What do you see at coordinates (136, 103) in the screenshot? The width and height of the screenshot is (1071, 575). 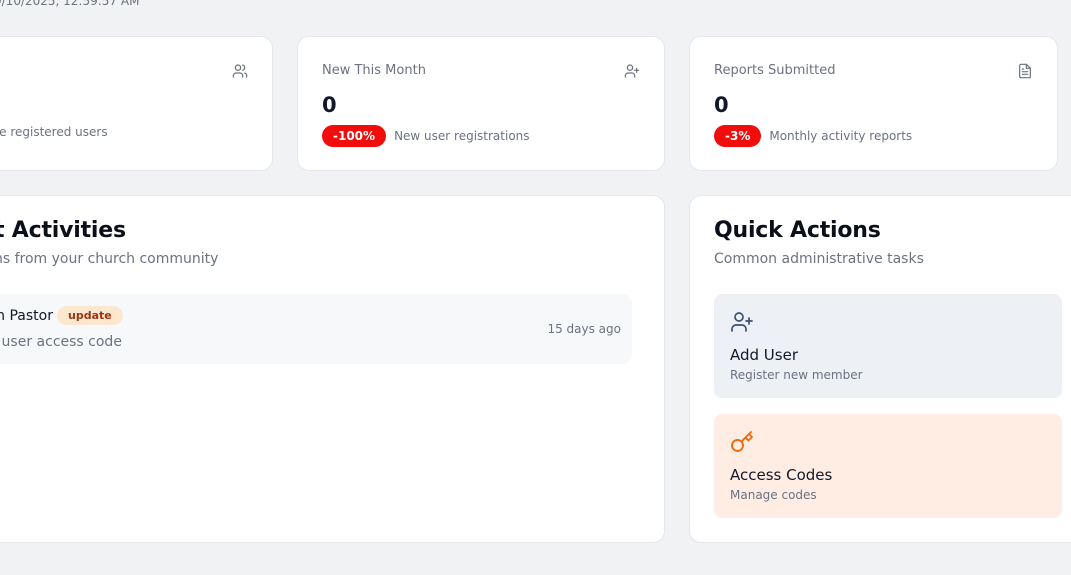 I see `stat-card-total-users: tive registered users` at bounding box center [136, 103].